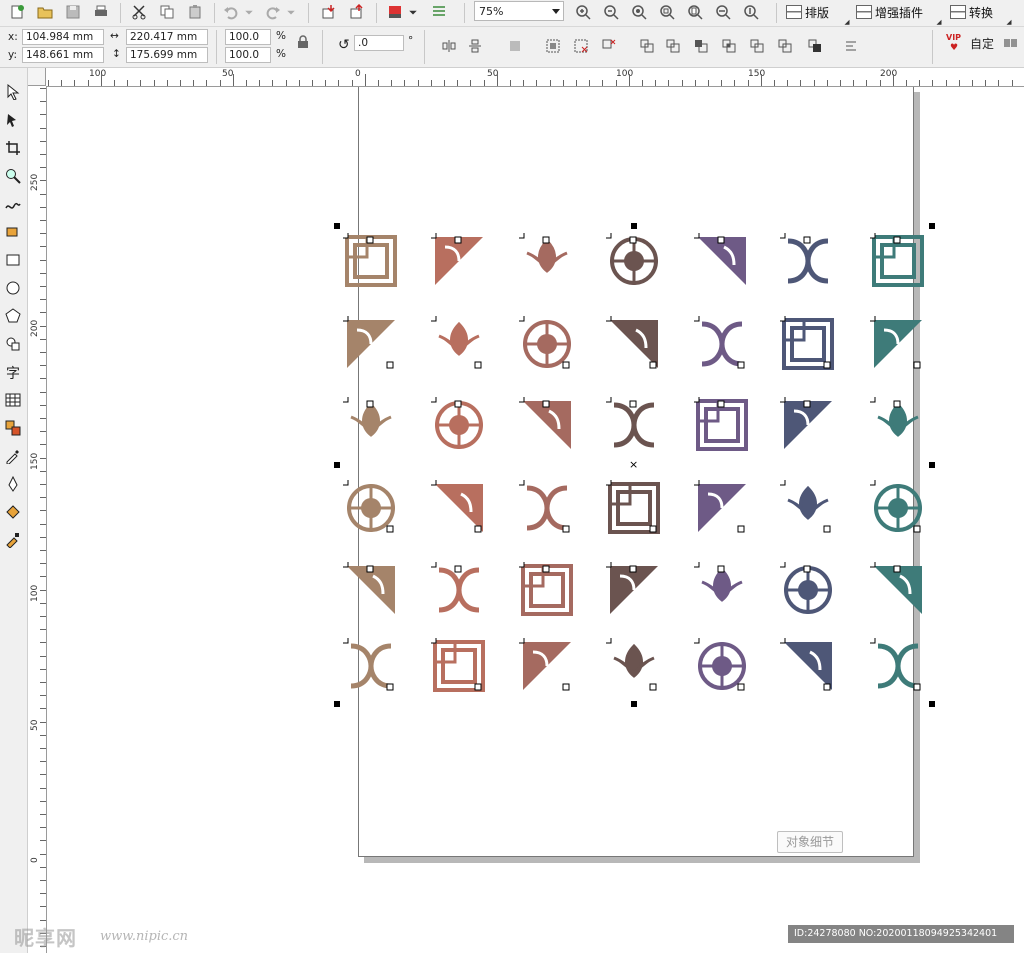 The width and height of the screenshot is (1024, 953). What do you see at coordinates (475, 46) in the screenshot?
I see `mirror-vertical-icon` at bounding box center [475, 46].